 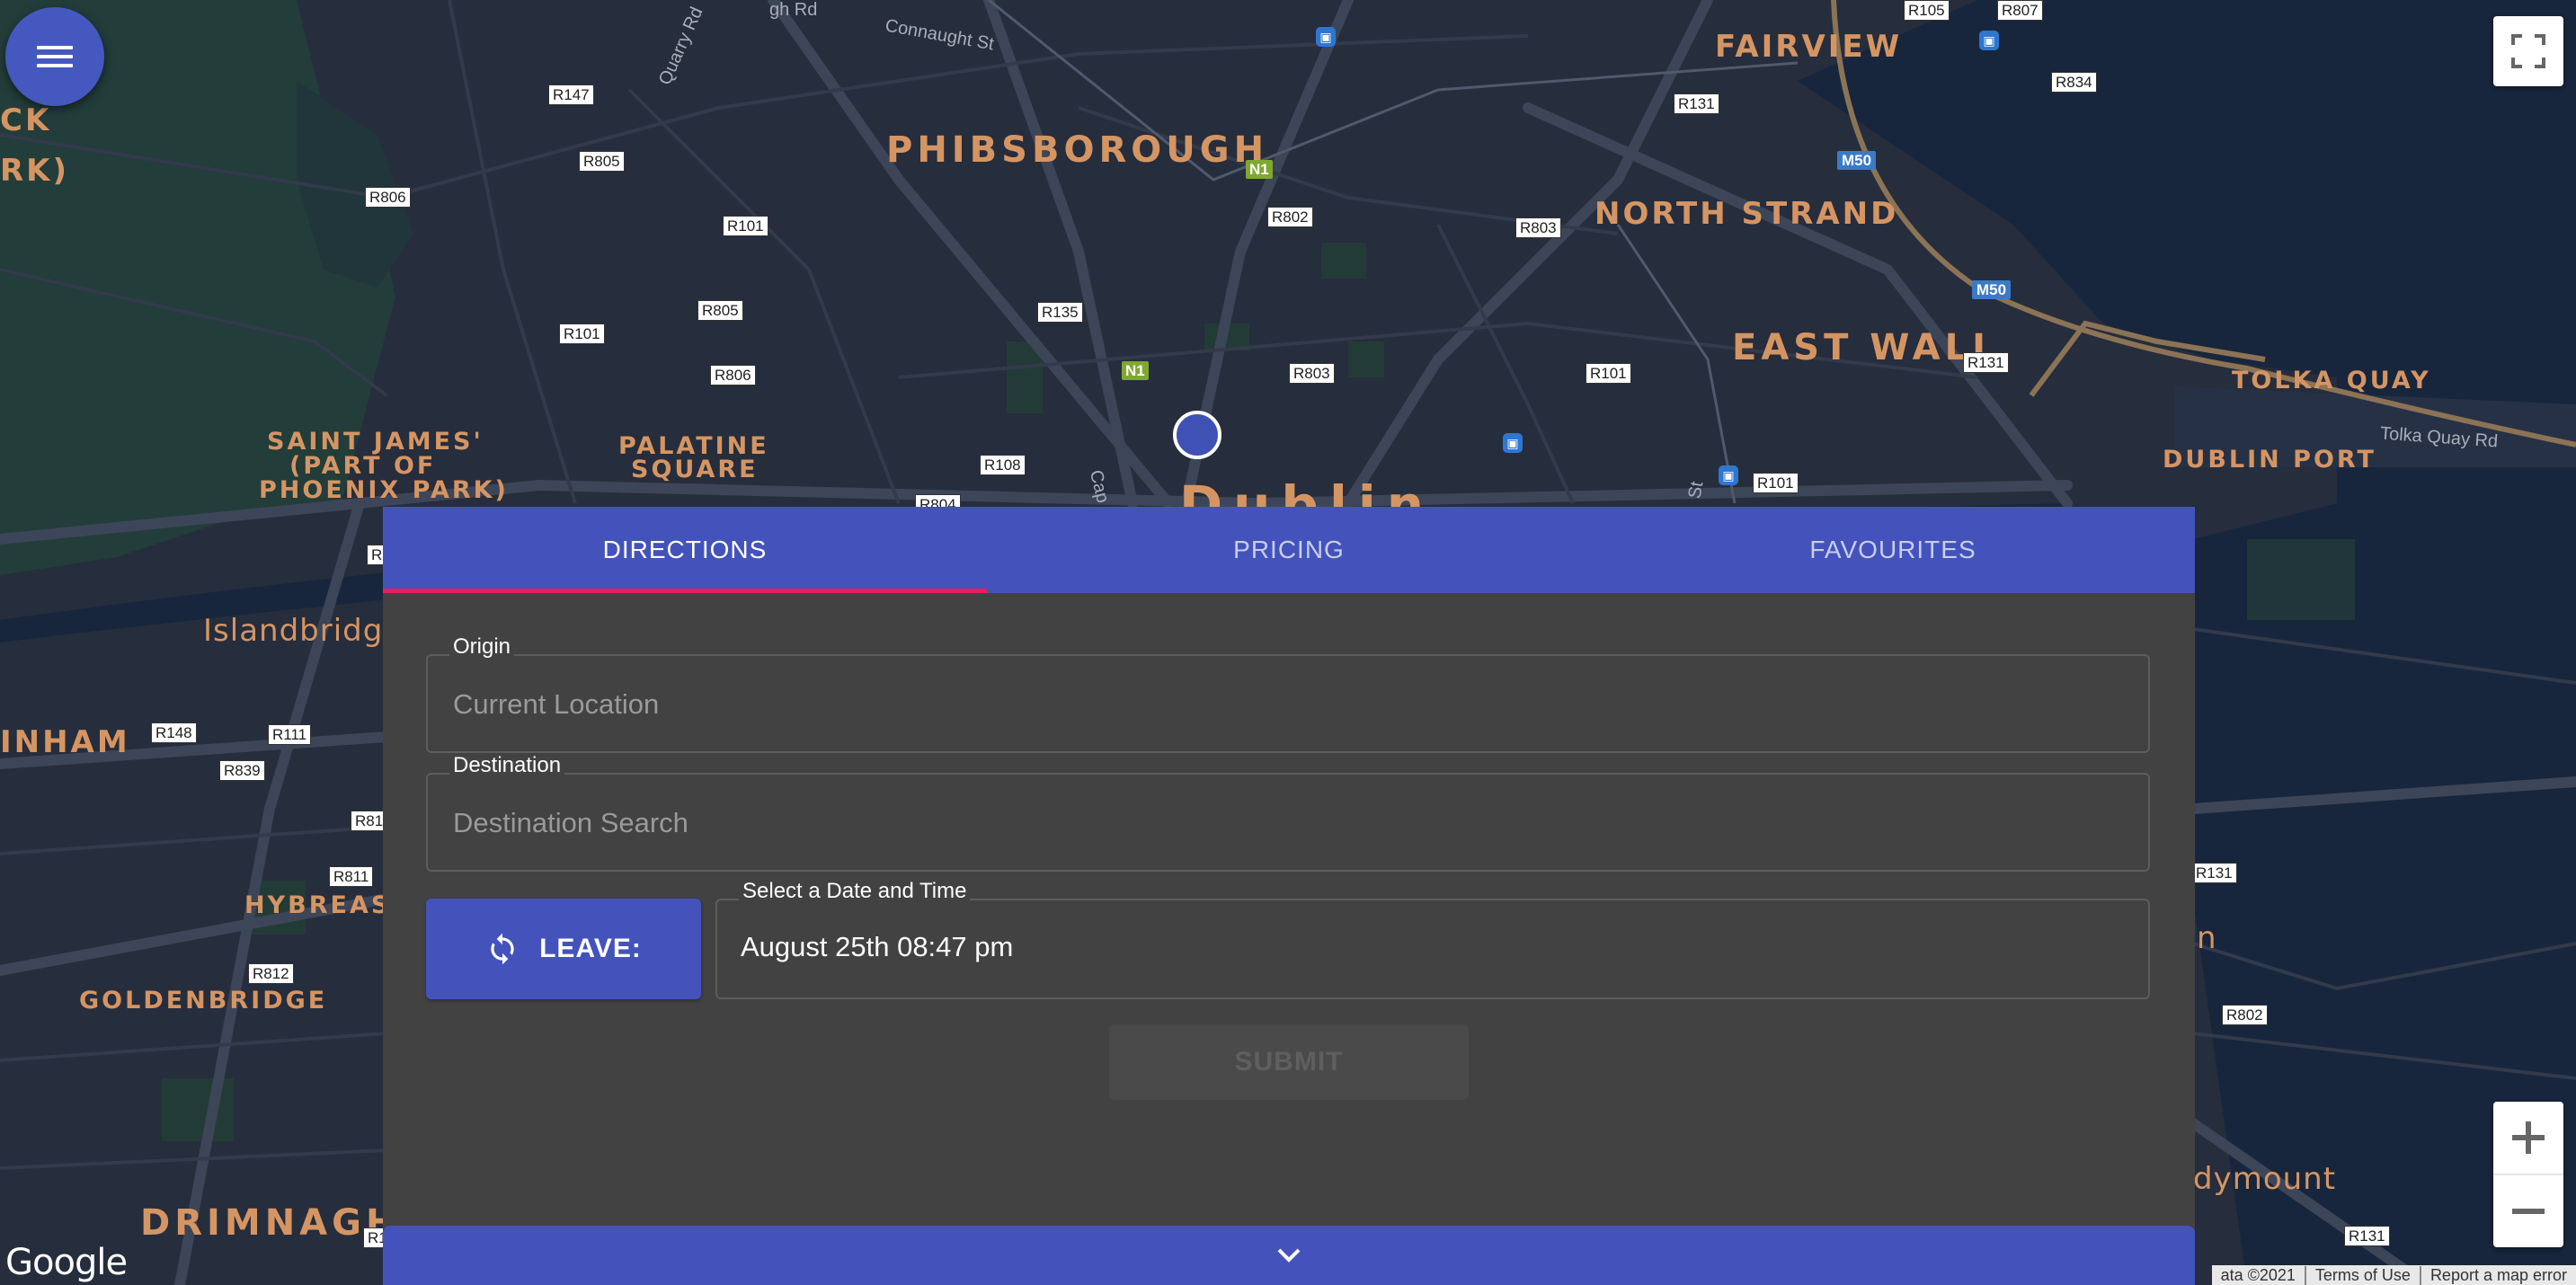 I want to click on tab-pricing: PRICING, so click(x=1289, y=550).